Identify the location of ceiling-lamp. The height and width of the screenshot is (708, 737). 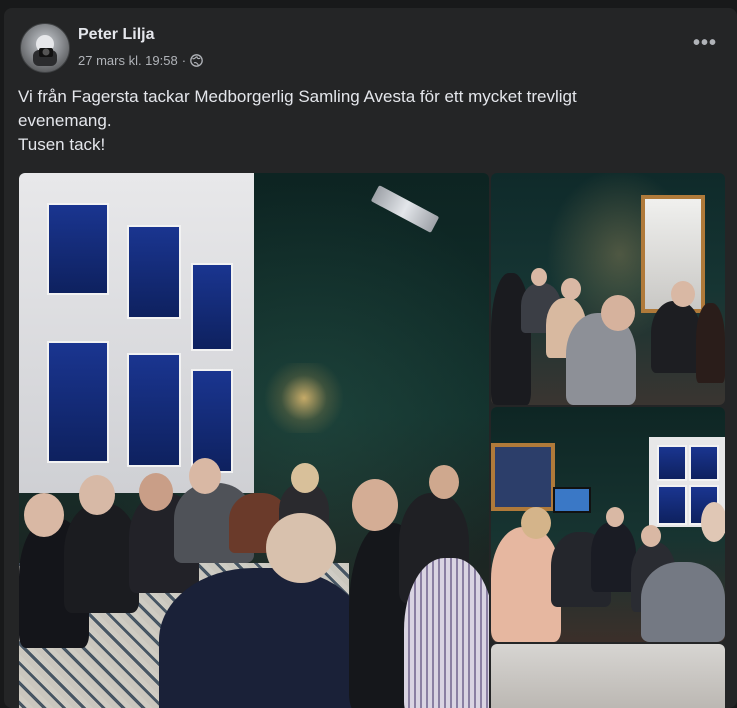
(405, 209).